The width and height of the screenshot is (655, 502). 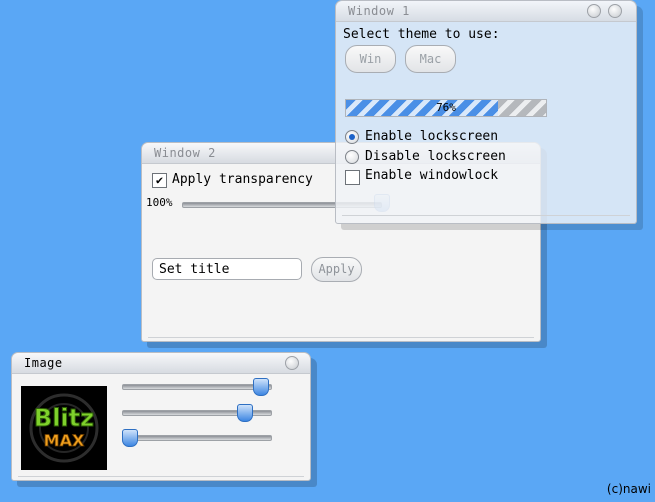 What do you see at coordinates (486, 215) in the screenshot?
I see `window-1-bottom-divider` at bounding box center [486, 215].